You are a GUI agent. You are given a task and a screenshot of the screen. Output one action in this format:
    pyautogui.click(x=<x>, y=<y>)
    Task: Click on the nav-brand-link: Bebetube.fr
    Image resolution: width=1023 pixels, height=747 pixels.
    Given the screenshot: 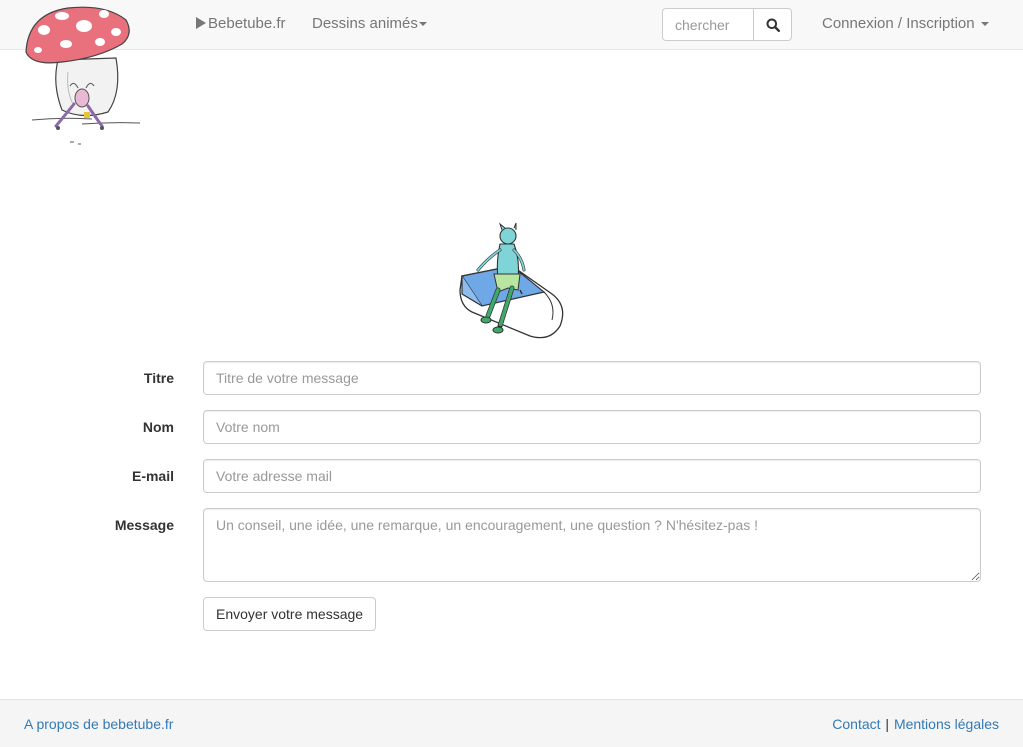 What is the action you would take?
    pyautogui.click(x=241, y=24)
    